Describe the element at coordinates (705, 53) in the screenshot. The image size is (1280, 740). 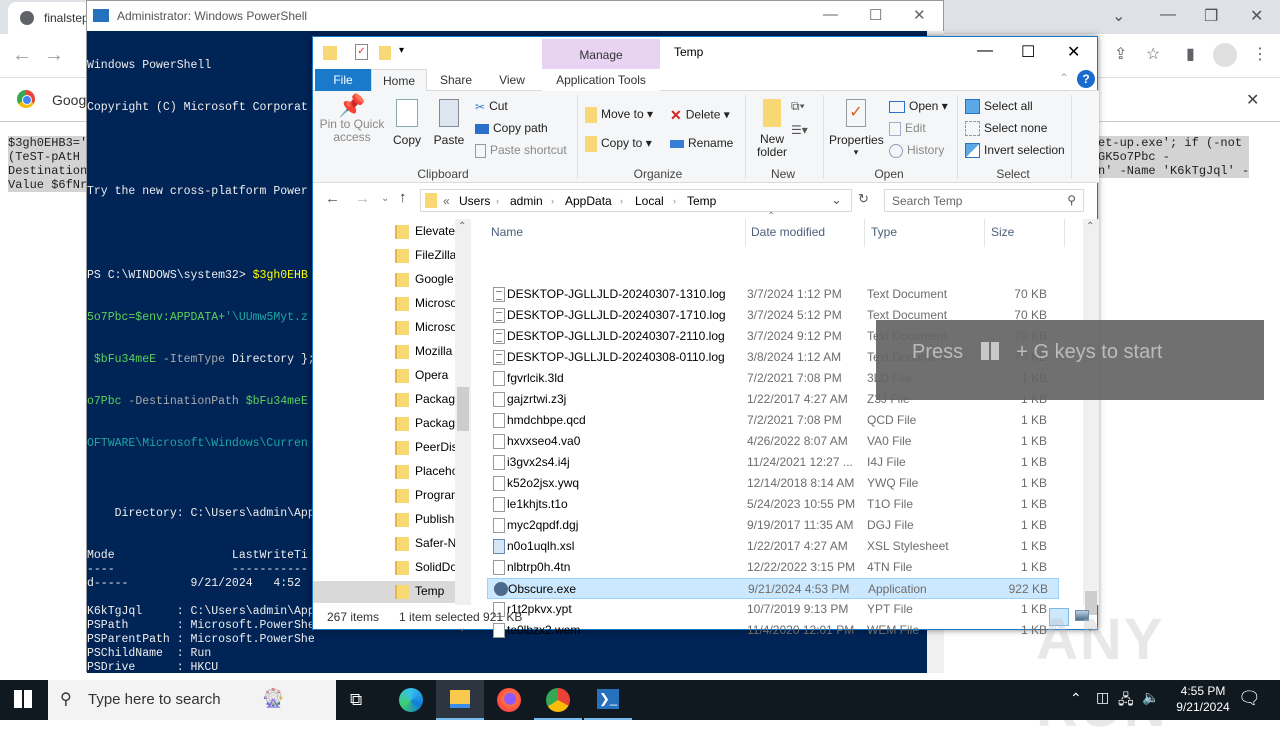
I see `explorer-titlebar: ✓ ▾ Manage Temp — ☐ ✕` at that location.